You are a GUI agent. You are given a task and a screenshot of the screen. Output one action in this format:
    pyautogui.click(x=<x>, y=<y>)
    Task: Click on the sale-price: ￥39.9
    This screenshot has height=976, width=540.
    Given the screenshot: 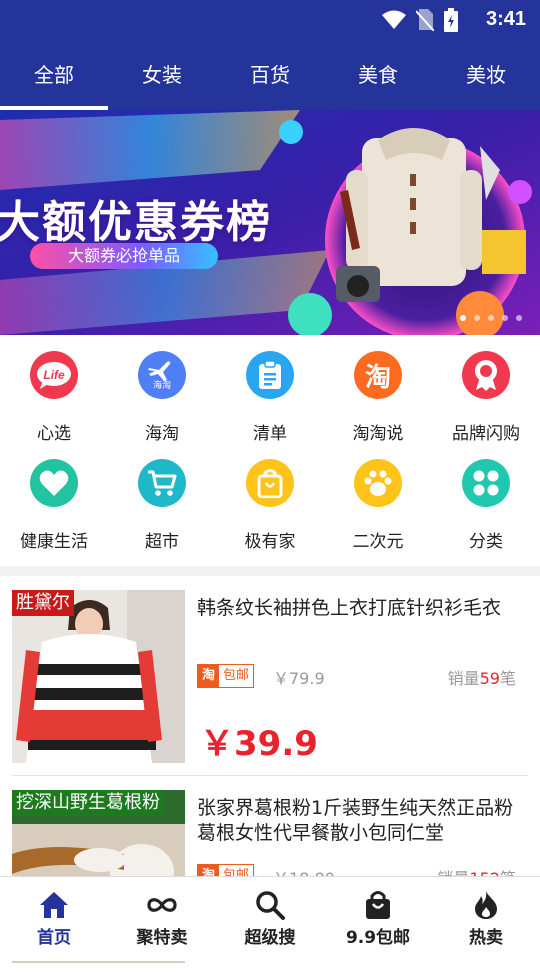 What is the action you would take?
    pyautogui.click(x=259, y=744)
    